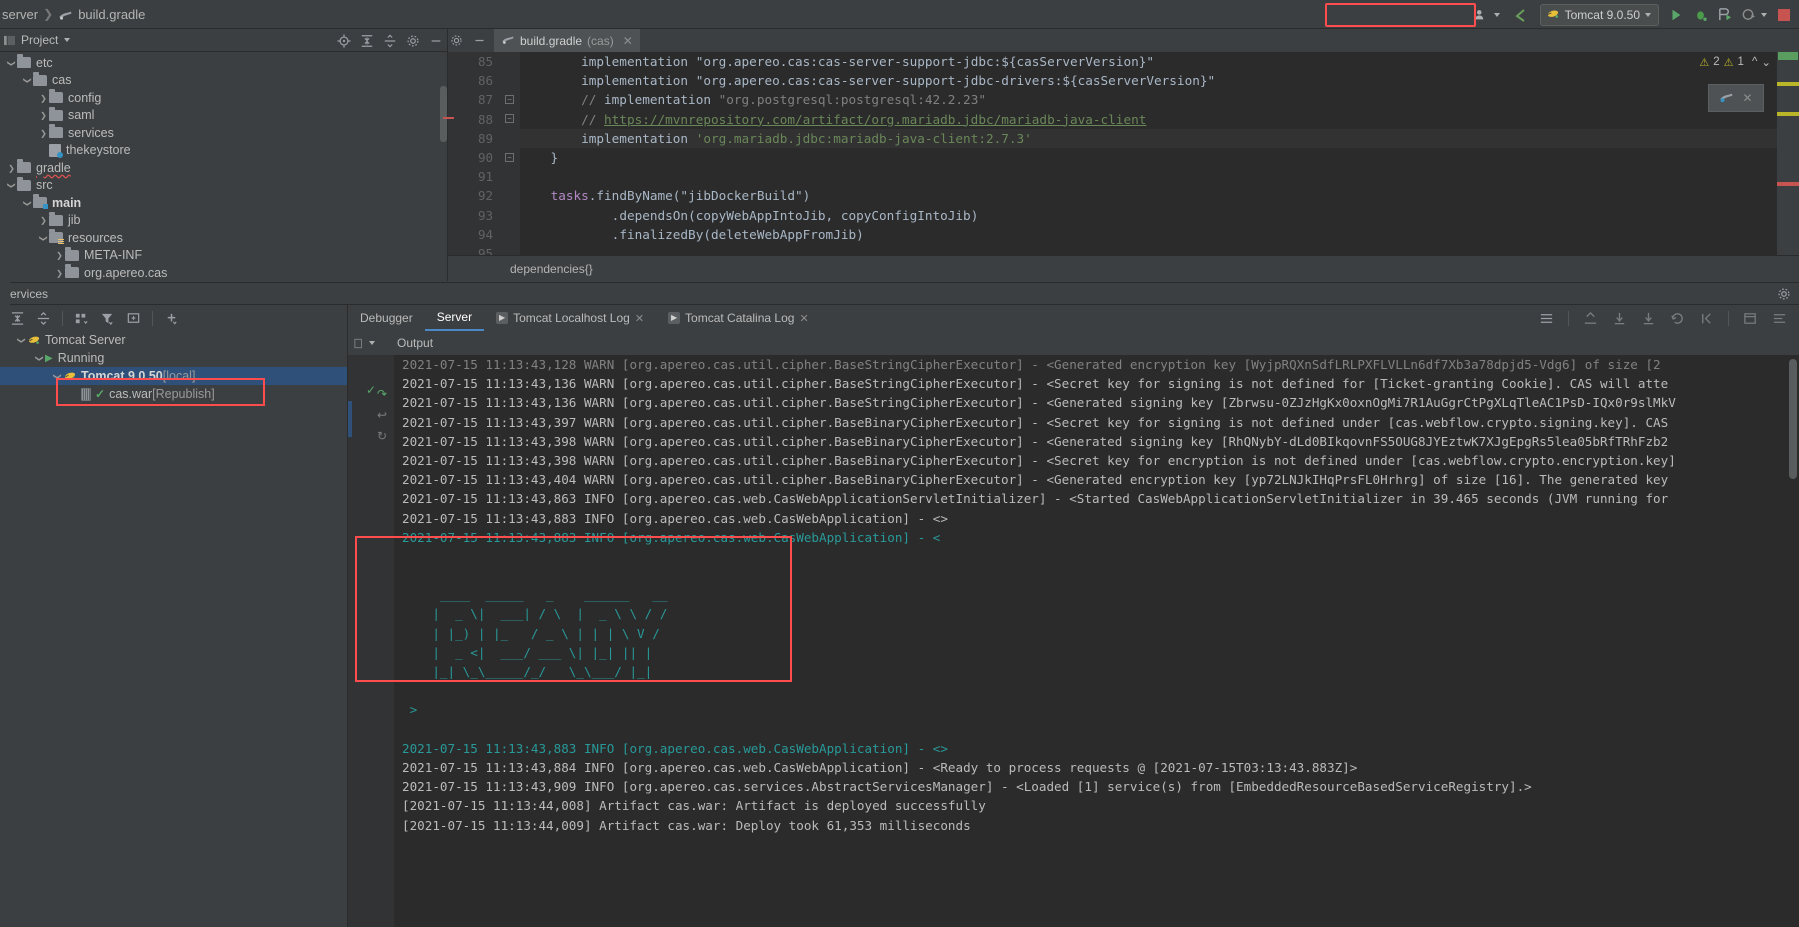 The height and width of the screenshot is (927, 1799). What do you see at coordinates (1726, 98) in the screenshot?
I see `gradle-refresh-icon` at bounding box center [1726, 98].